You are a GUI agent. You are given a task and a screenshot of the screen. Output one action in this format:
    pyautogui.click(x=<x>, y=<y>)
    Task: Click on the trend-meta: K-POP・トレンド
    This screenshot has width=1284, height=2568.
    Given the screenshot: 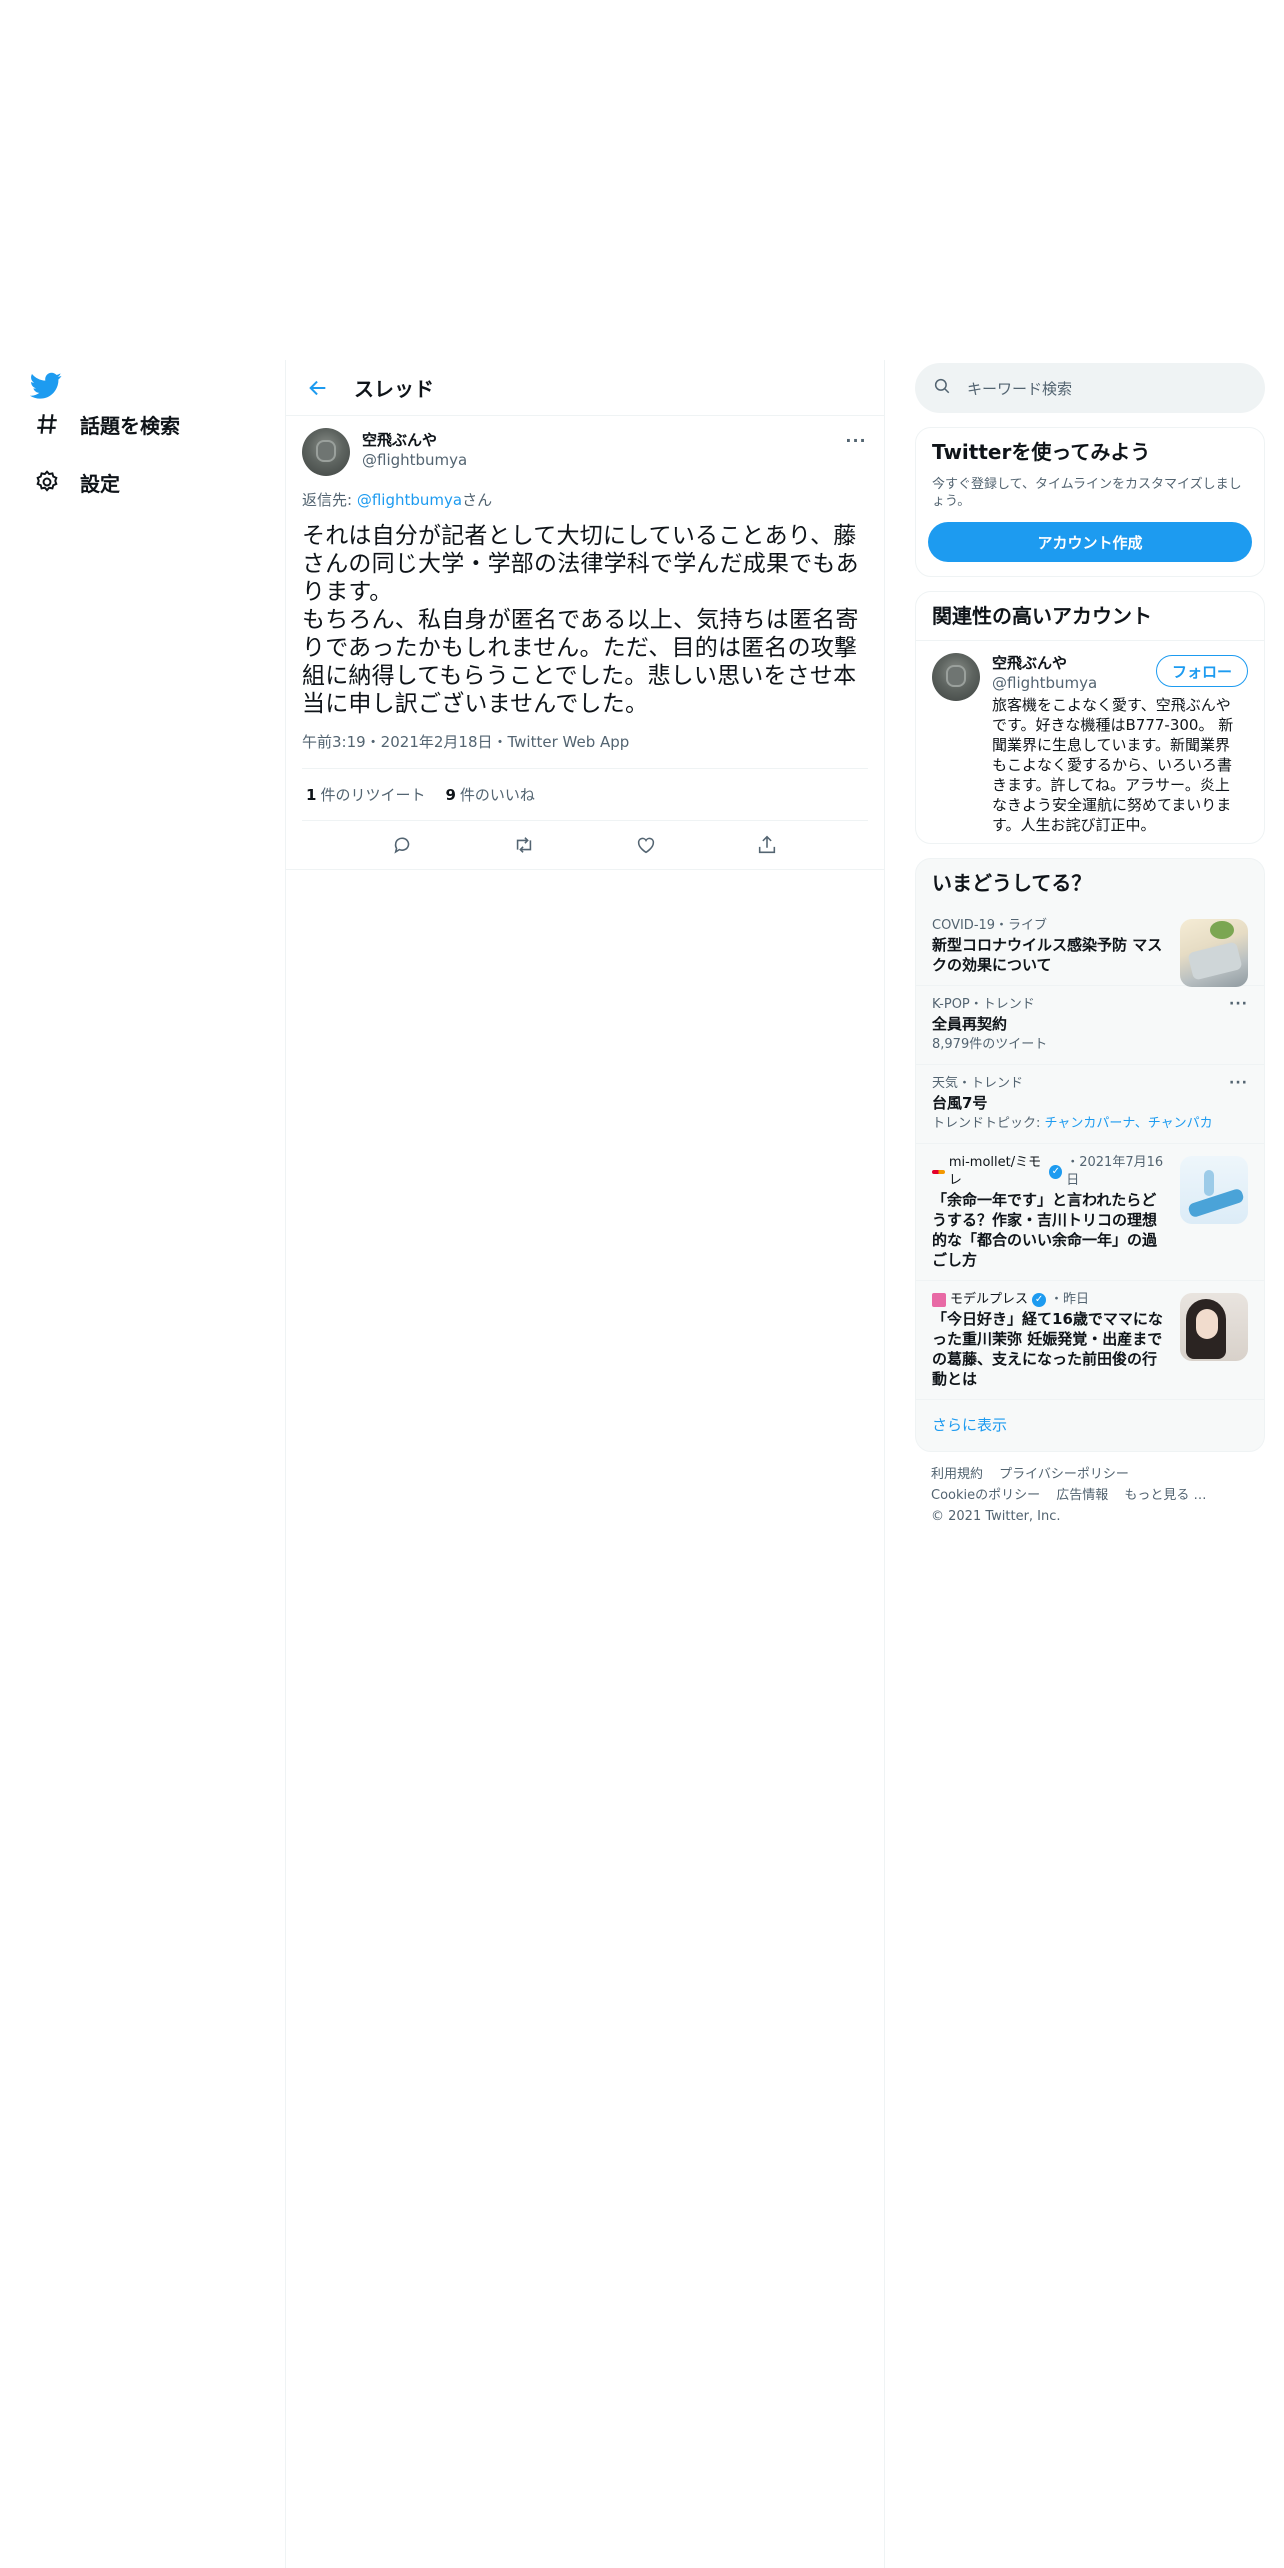 What is the action you would take?
    pyautogui.click(x=983, y=1004)
    